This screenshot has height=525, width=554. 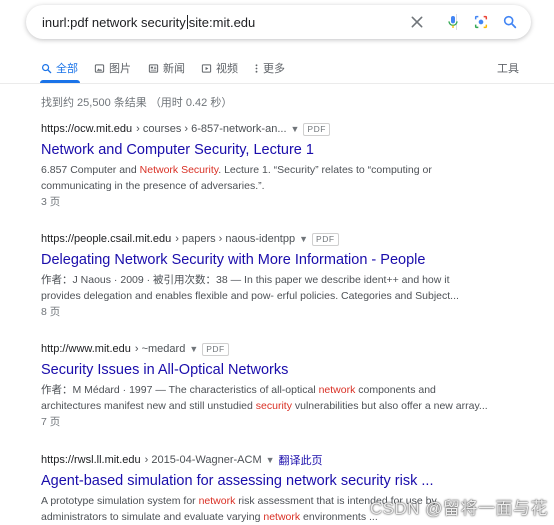 I want to click on tab-videos: 视频, so click(x=219, y=68).